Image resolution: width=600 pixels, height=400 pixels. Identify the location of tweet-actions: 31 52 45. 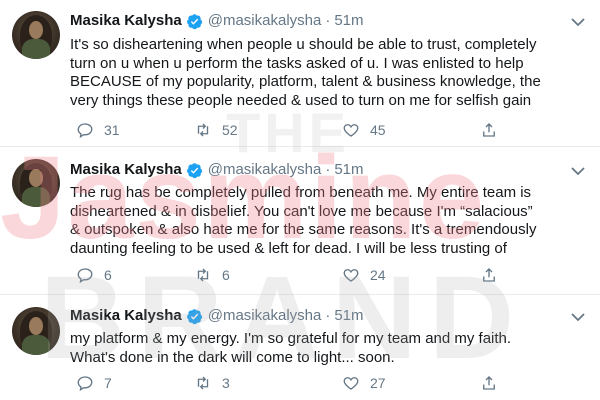
(290, 130).